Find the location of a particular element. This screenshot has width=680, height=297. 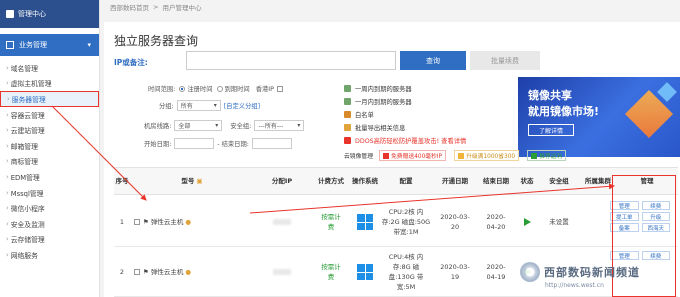

time-opt-register-label: 注册时间 is located at coordinates (200, 89).